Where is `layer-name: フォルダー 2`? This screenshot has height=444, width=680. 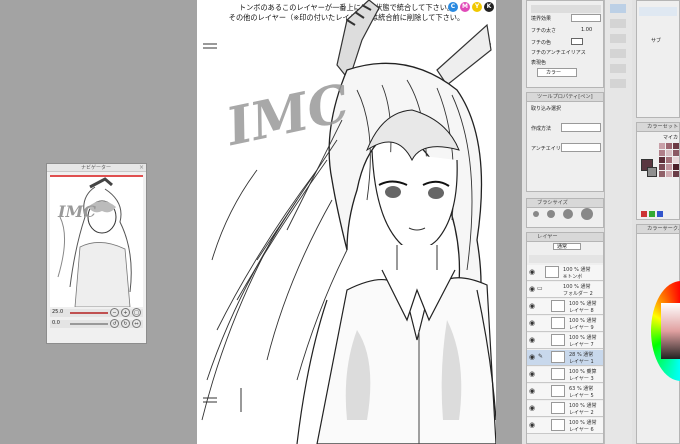 layer-name: フォルダー 2 is located at coordinates (578, 294).